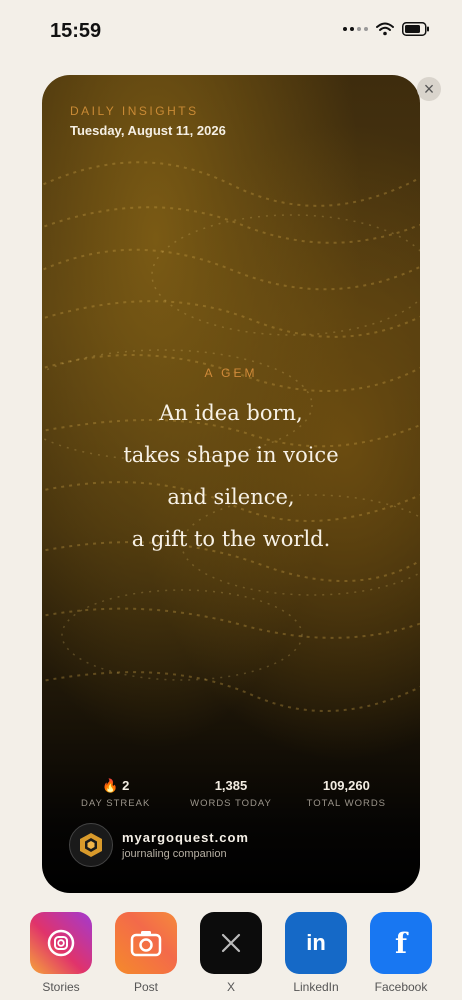 The image size is (462, 1000). I want to click on share-row: Stories Post X in LinkedIn f Facebook, so click(231, 956).